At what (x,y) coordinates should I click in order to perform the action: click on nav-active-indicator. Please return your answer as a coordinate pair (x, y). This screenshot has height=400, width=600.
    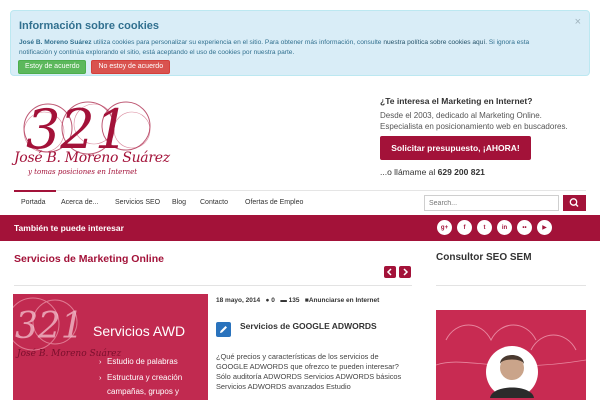
    Looking at the image, I should click on (35, 191).